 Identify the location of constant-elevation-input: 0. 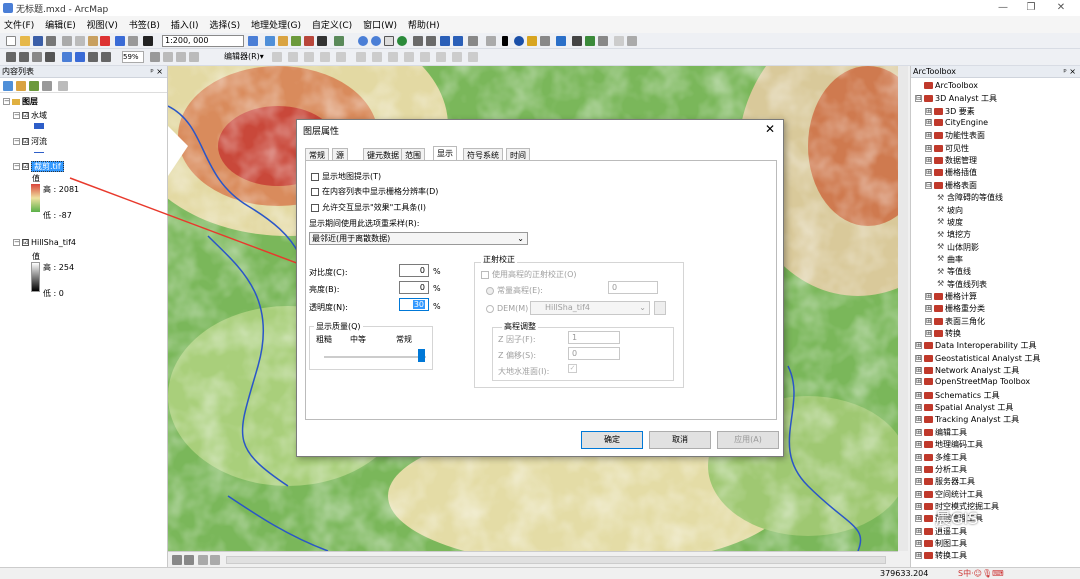
(633, 287).